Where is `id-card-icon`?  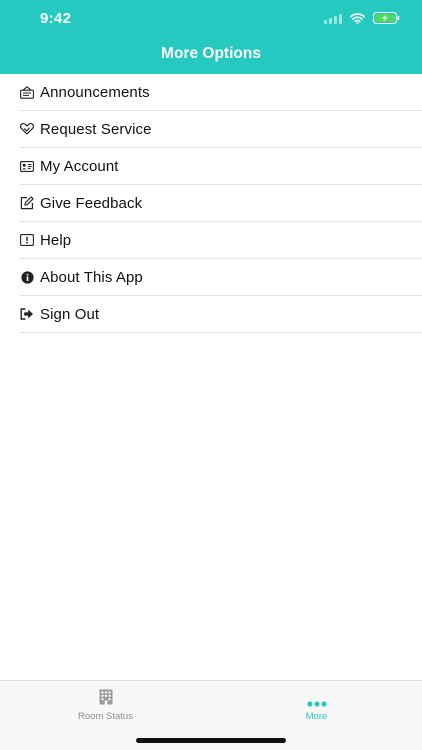
id-card-icon is located at coordinates (27, 166).